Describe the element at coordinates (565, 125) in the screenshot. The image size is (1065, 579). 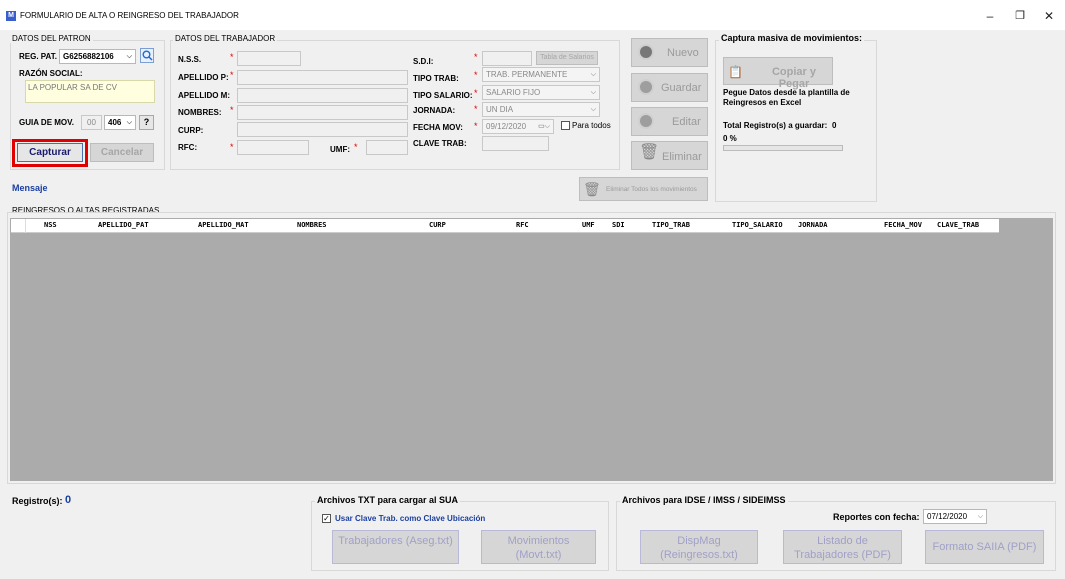
I see `para-todos-checkbox` at that location.